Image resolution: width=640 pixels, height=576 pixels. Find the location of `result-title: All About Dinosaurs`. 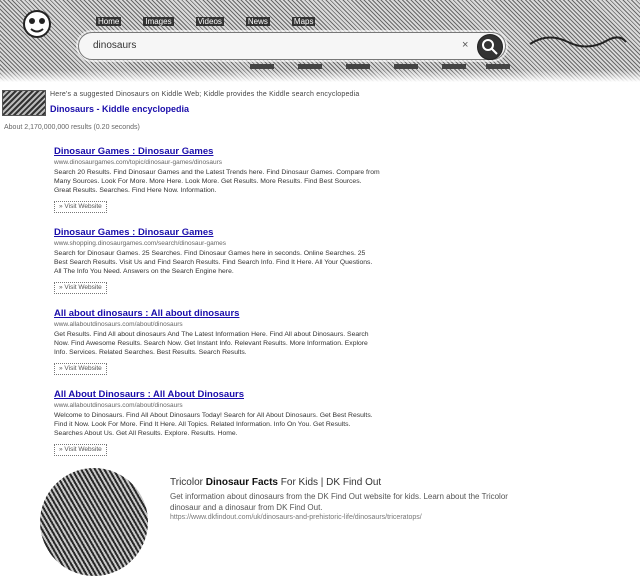

result-title: All About Dinosaurs is located at coordinates (217, 395).